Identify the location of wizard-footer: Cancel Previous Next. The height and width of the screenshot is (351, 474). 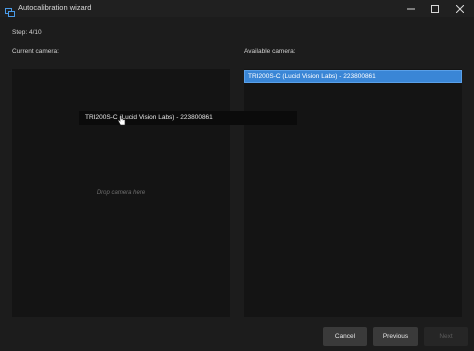
(237, 336).